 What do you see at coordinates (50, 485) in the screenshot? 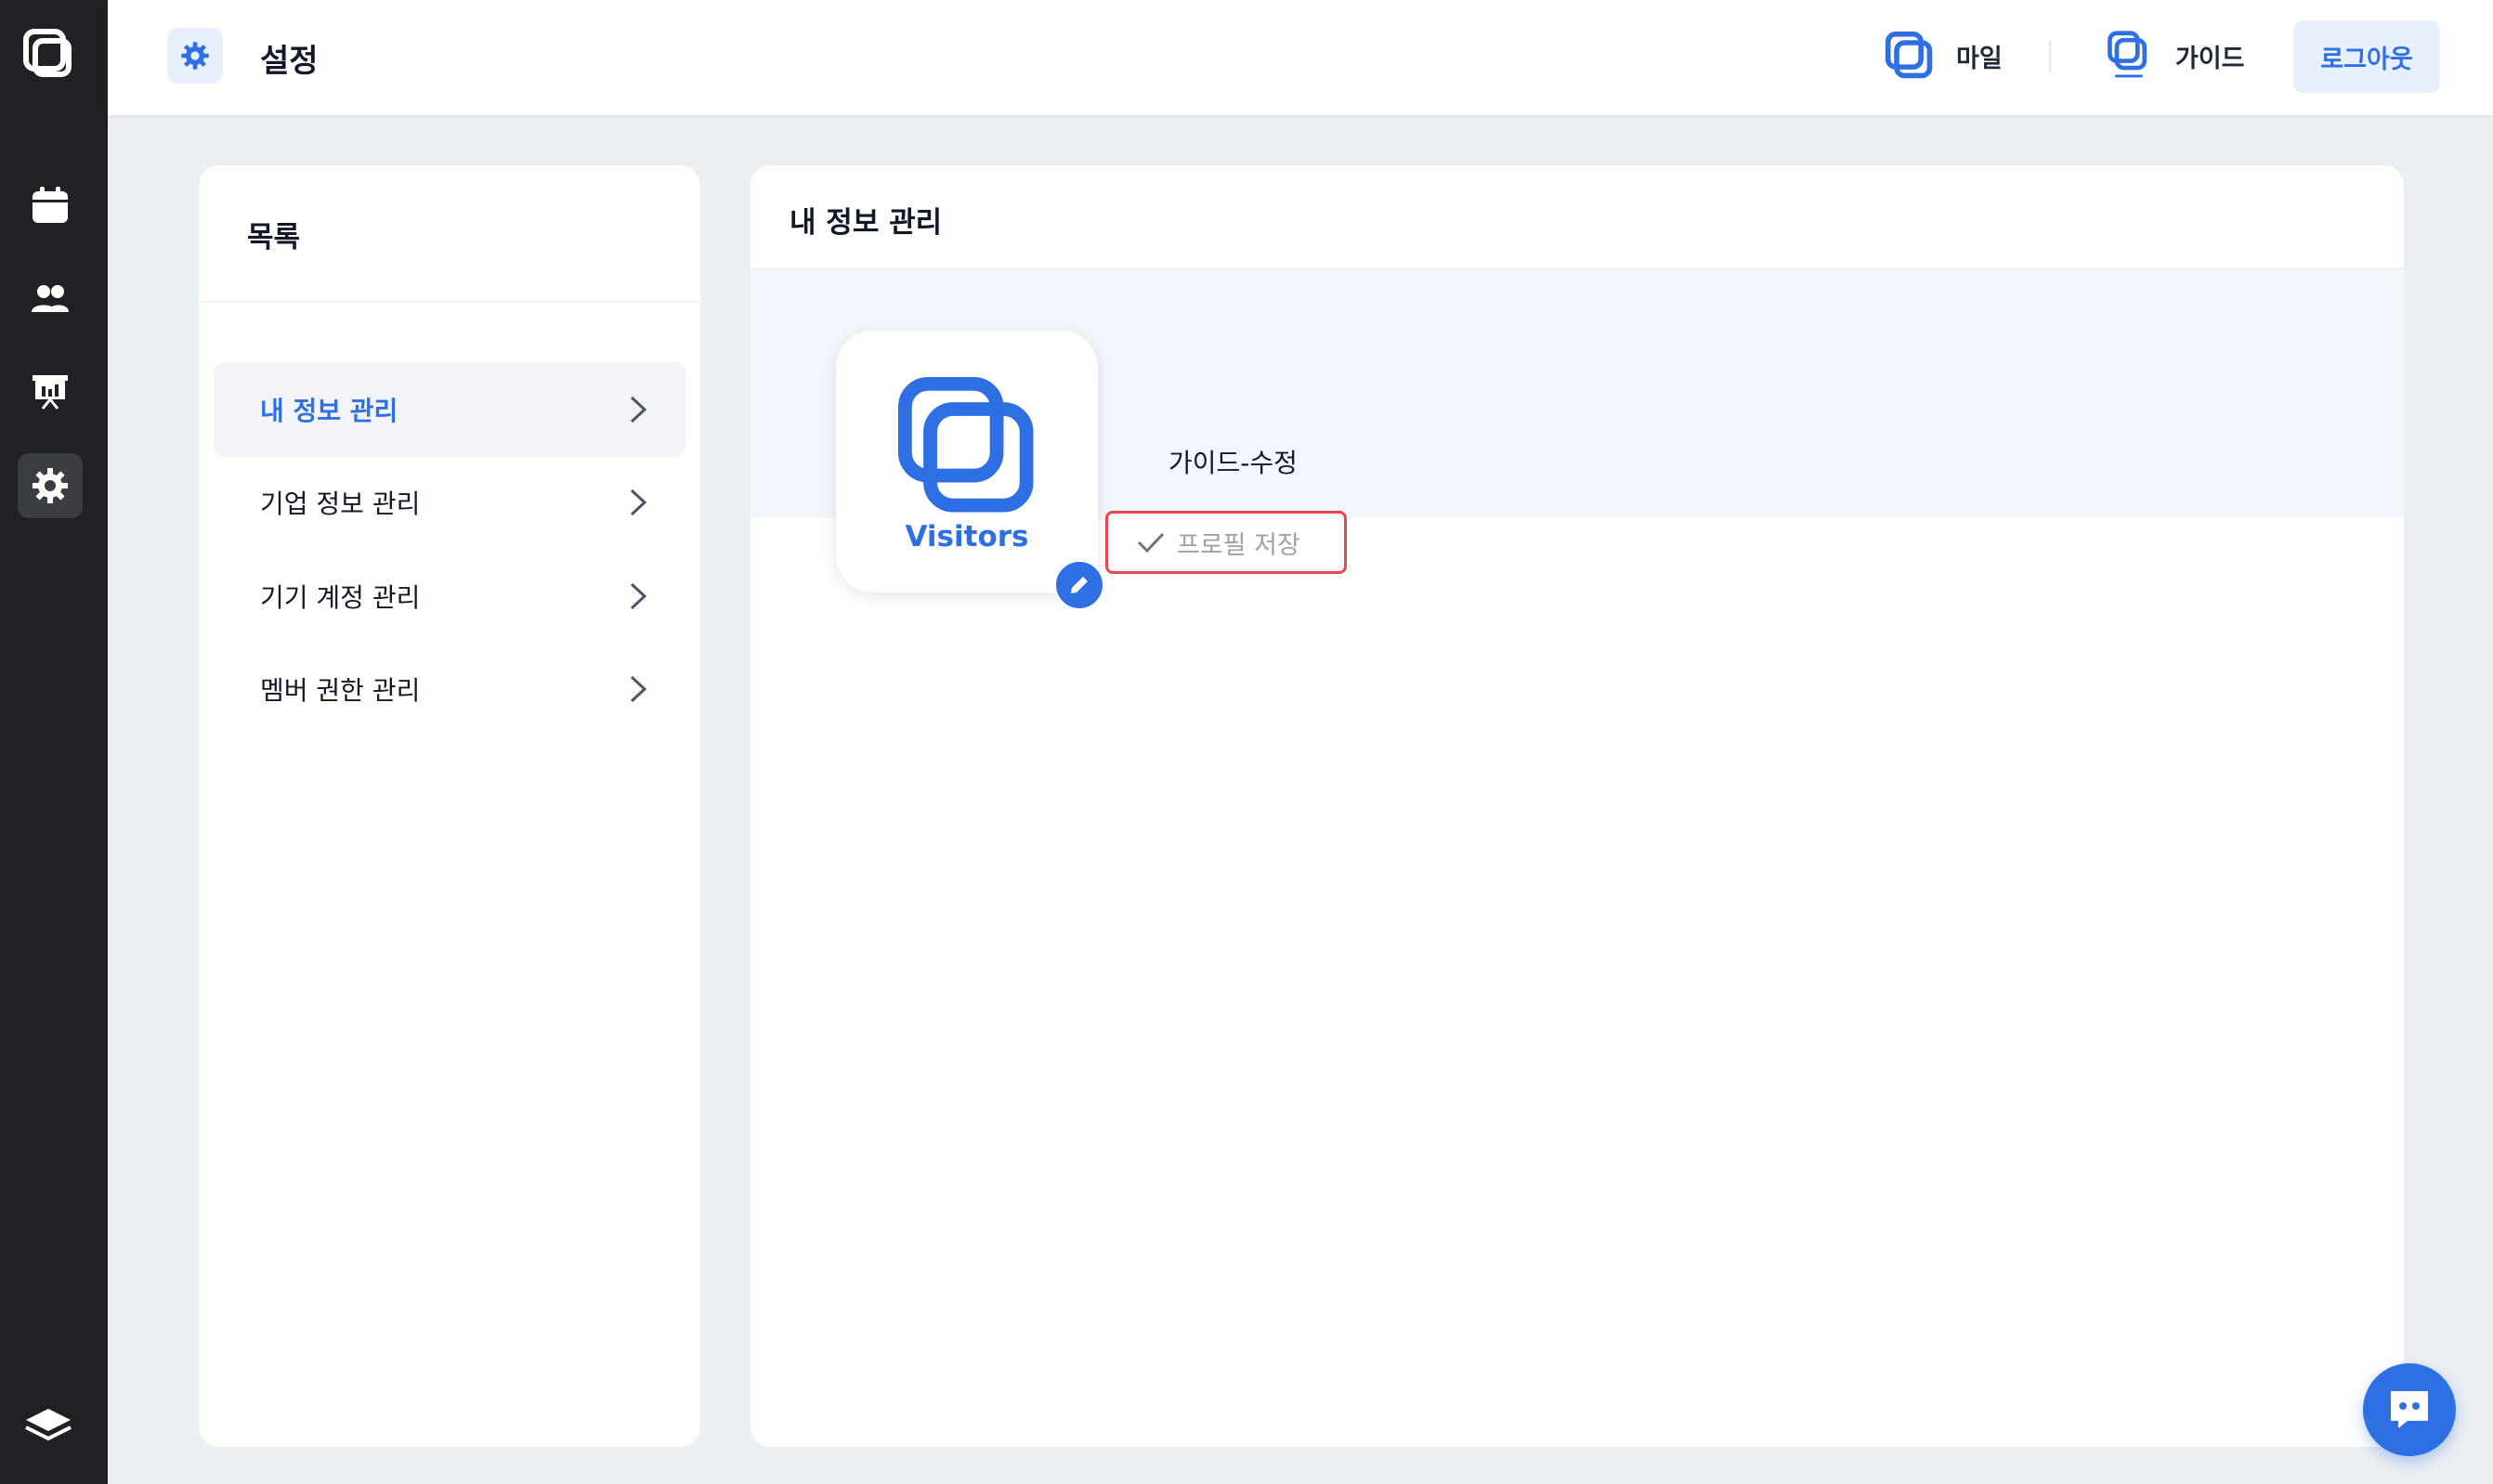
I see `gear-icon` at bounding box center [50, 485].